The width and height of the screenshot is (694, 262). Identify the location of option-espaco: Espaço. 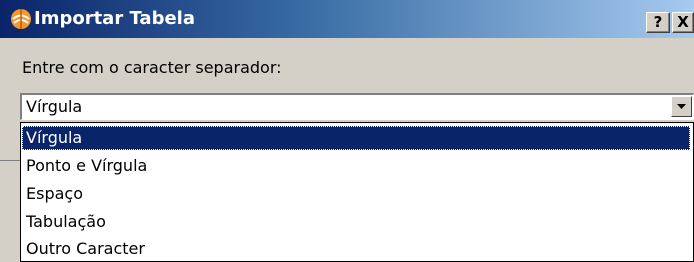
(356, 194).